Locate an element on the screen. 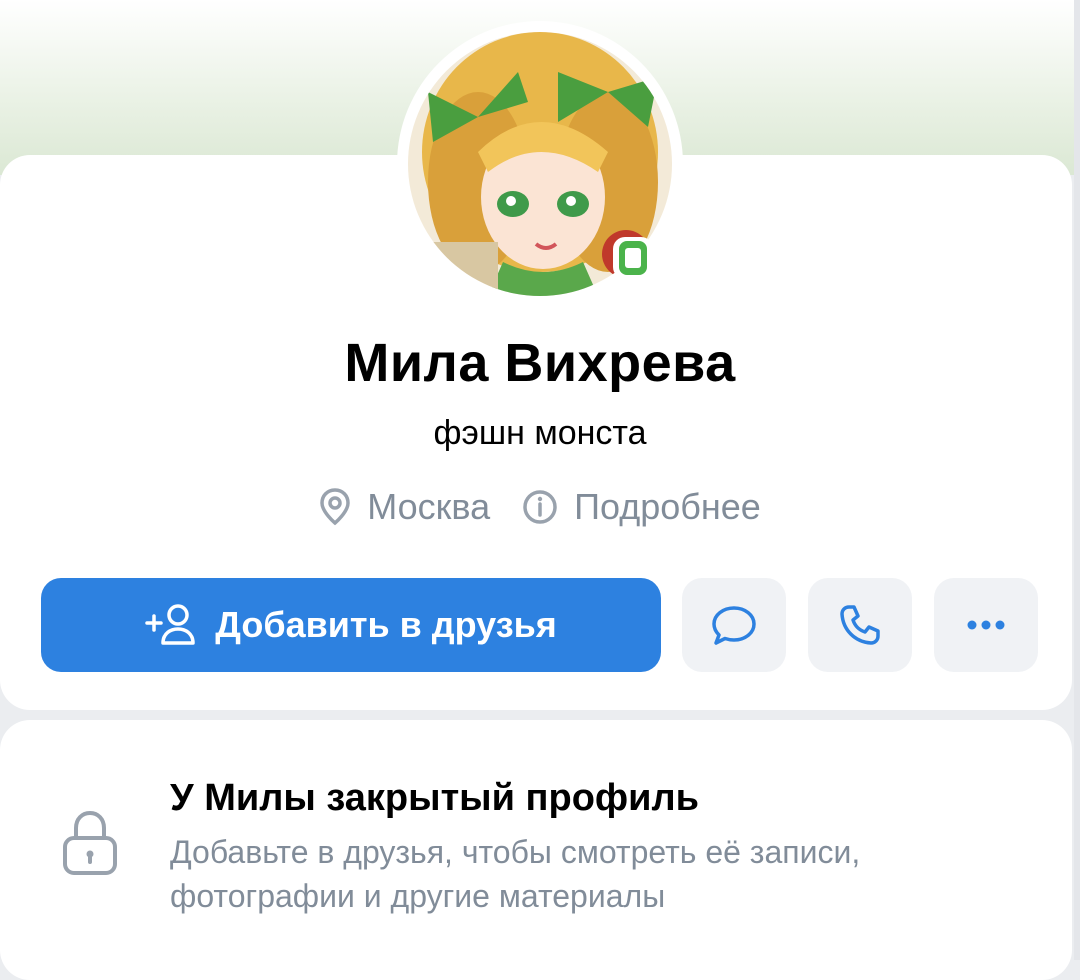  online-mobile-badge is located at coordinates (633, 258).